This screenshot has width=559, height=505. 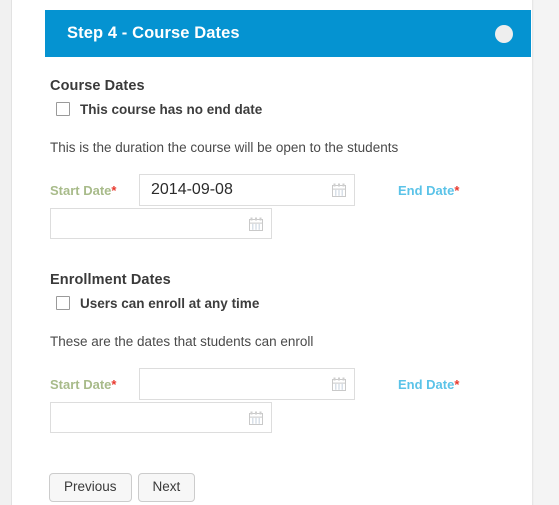 What do you see at coordinates (171, 109) in the screenshot?
I see `checkbox-label-no-end-date: This course has no end date` at bounding box center [171, 109].